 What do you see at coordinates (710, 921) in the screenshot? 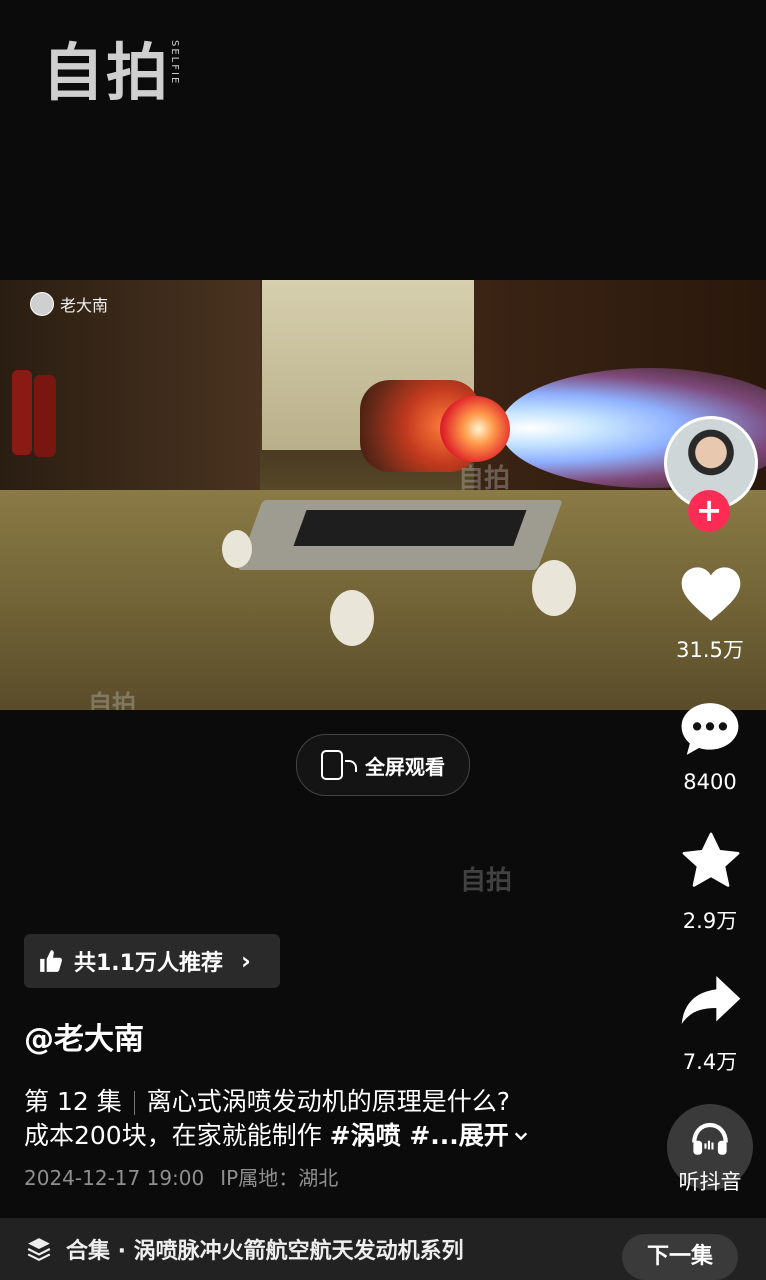
I see `favorite-count: 2.9万` at bounding box center [710, 921].